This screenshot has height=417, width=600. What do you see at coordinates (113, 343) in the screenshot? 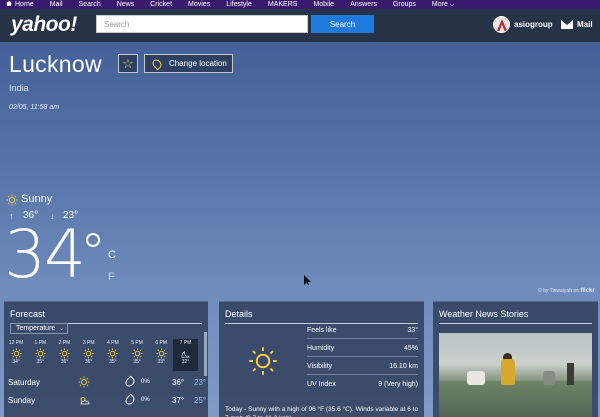
I see `hour-time: 4 PM` at bounding box center [113, 343].